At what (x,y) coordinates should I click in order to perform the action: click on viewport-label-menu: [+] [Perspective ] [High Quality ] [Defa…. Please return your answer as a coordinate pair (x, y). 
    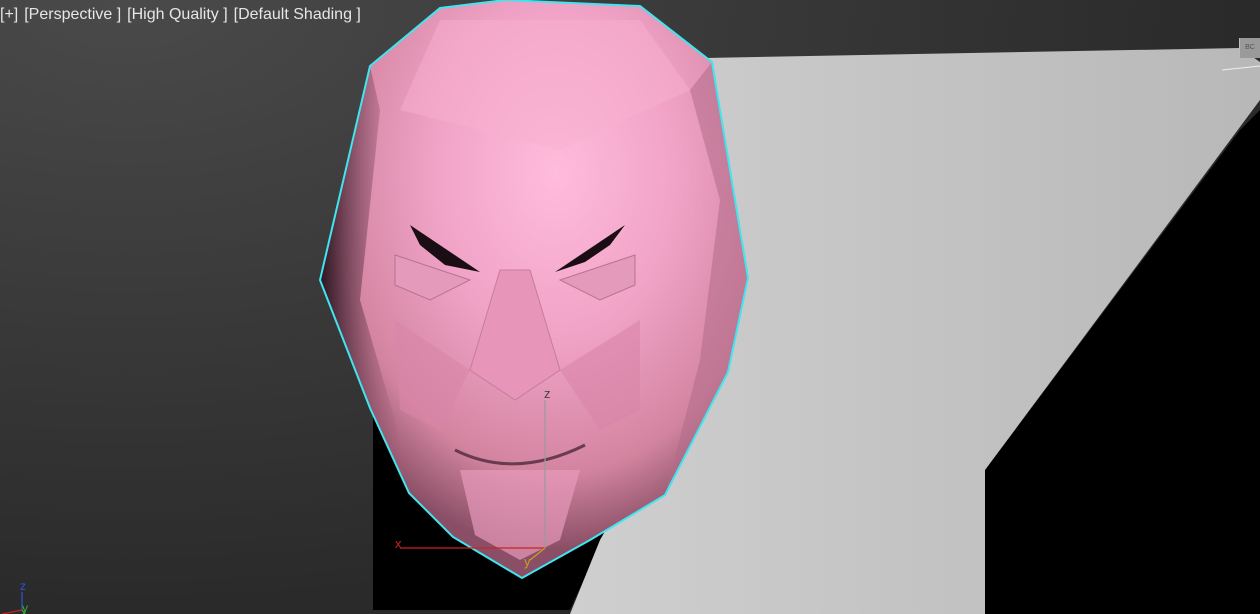
    Looking at the image, I should click on (180, 15).